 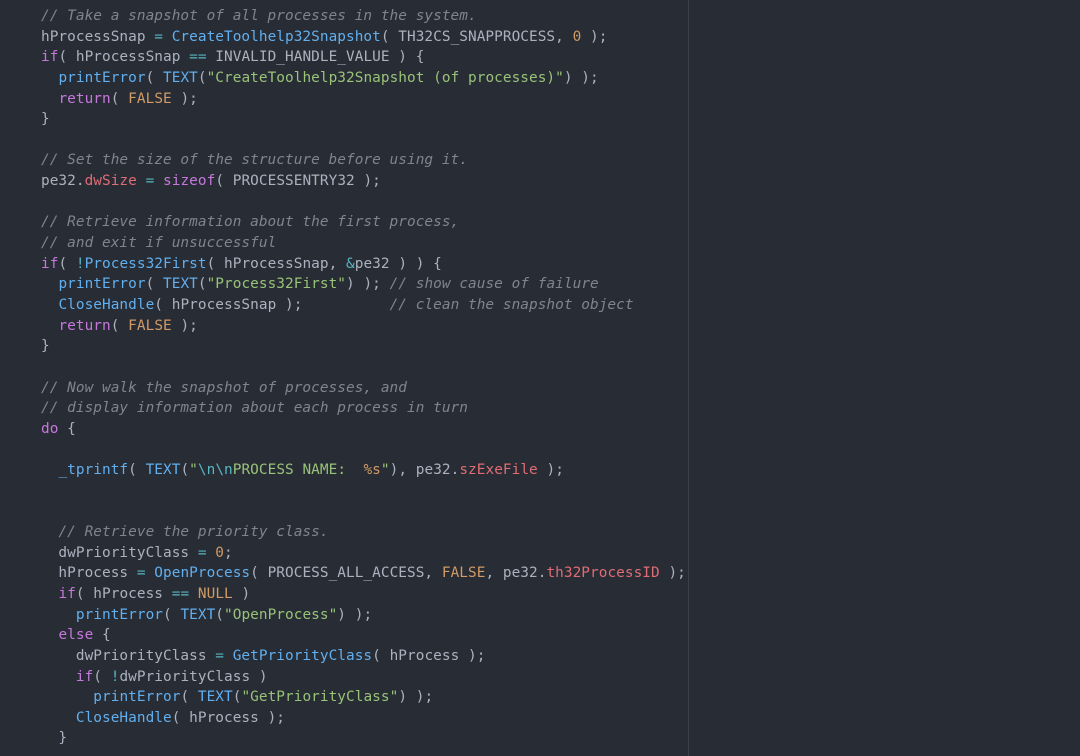 What do you see at coordinates (603, 573) in the screenshot?
I see `code-token-property: th32ProcessID` at bounding box center [603, 573].